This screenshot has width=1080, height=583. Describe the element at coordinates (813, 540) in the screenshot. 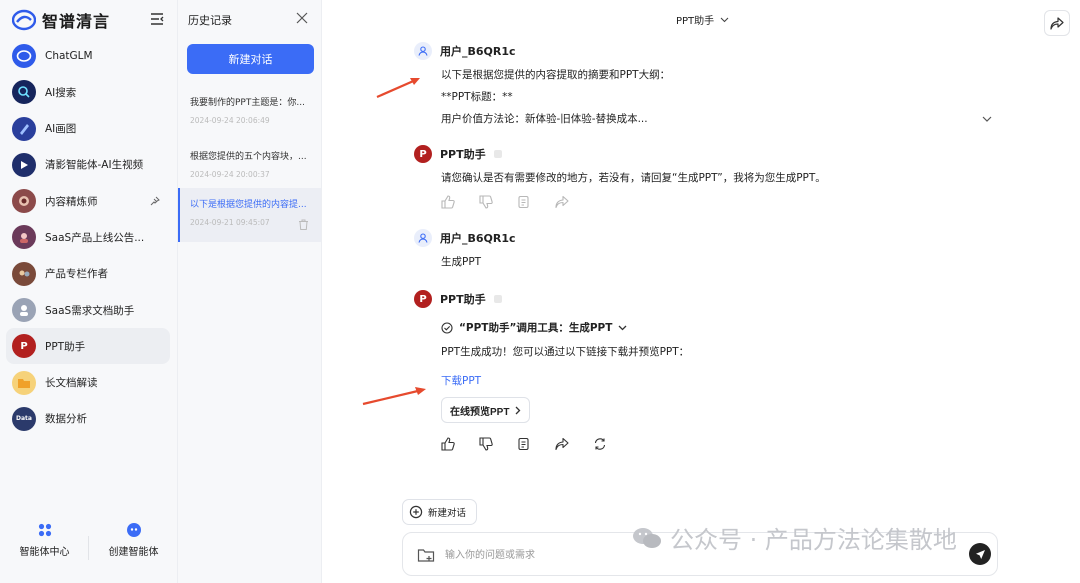

I see `watermark-text: 公众号 · 产品方法论集散地` at that location.